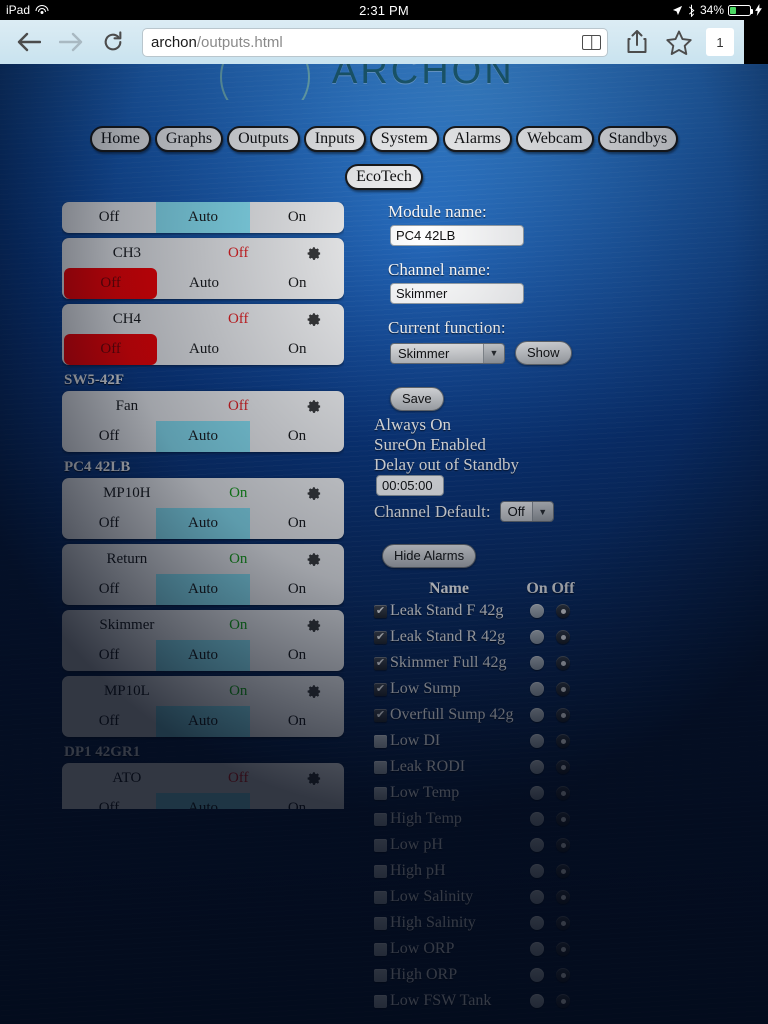 The image size is (768, 1024). What do you see at coordinates (449, 819) in the screenshot?
I see `alarm-enable-high-temp: High Temp` at bounding box center [449, 819].